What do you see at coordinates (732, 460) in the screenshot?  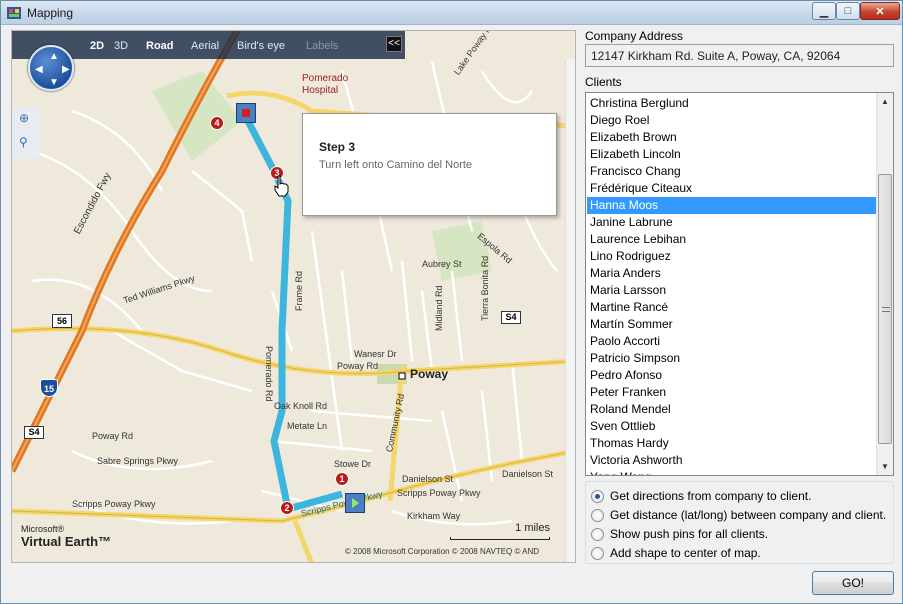 I see `client-list-item: Victoria Ashworth` at bounding box center [732, 460].